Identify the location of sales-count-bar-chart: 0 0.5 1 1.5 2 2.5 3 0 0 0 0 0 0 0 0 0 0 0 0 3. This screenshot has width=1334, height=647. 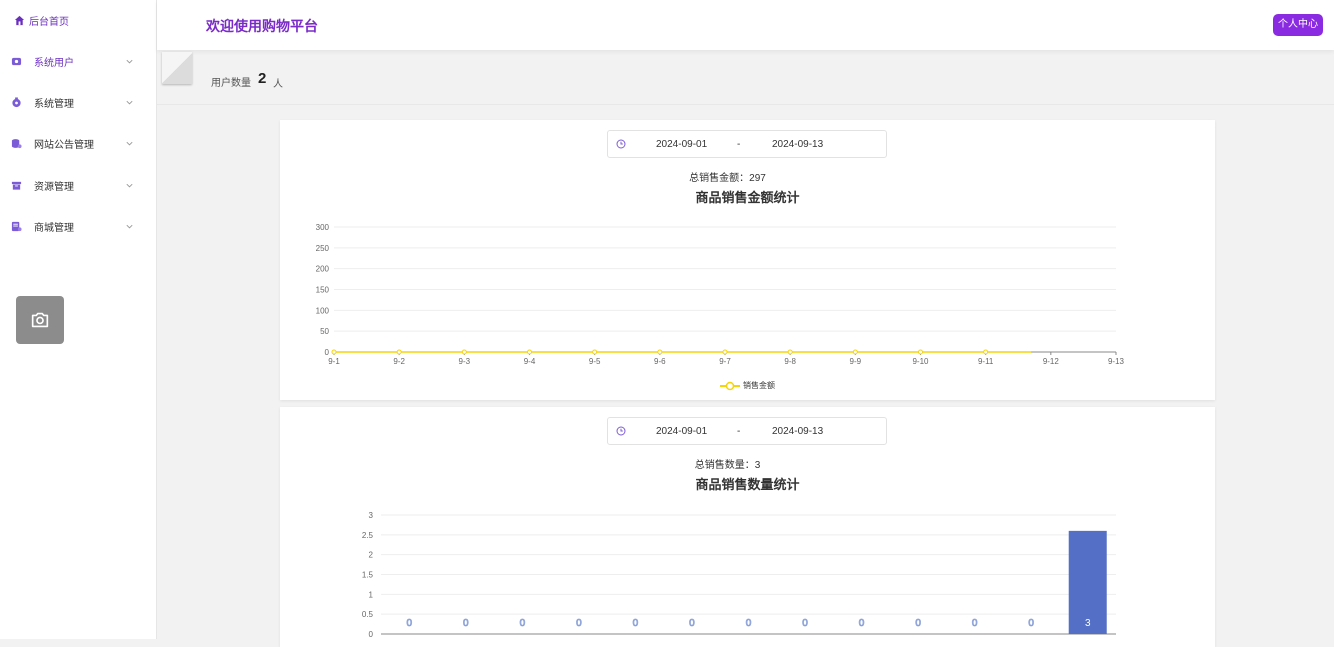
(739, 575).